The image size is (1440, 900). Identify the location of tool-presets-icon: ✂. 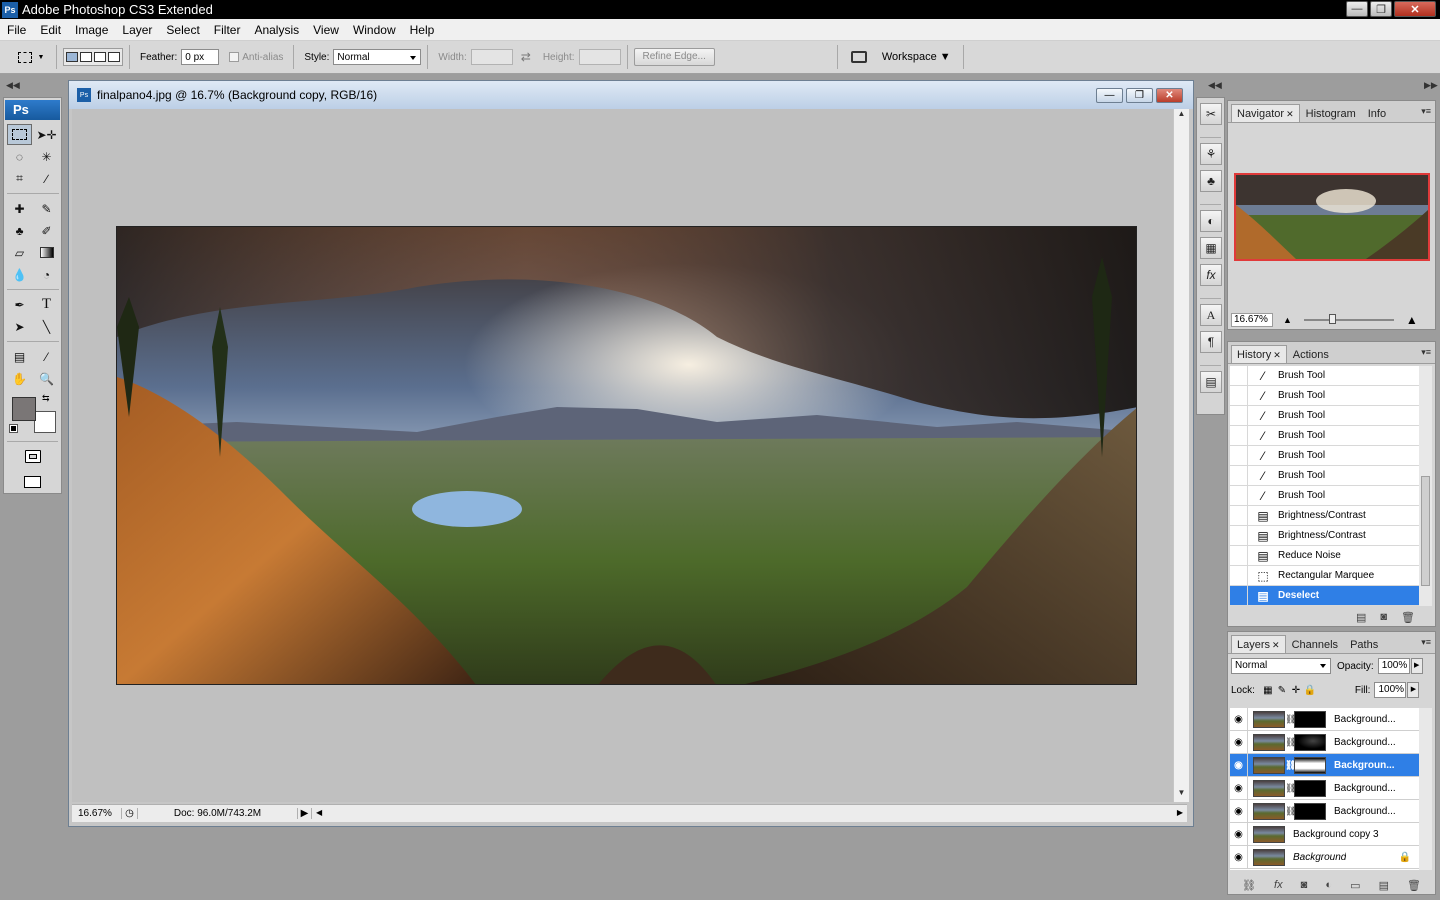
(1211, 114).